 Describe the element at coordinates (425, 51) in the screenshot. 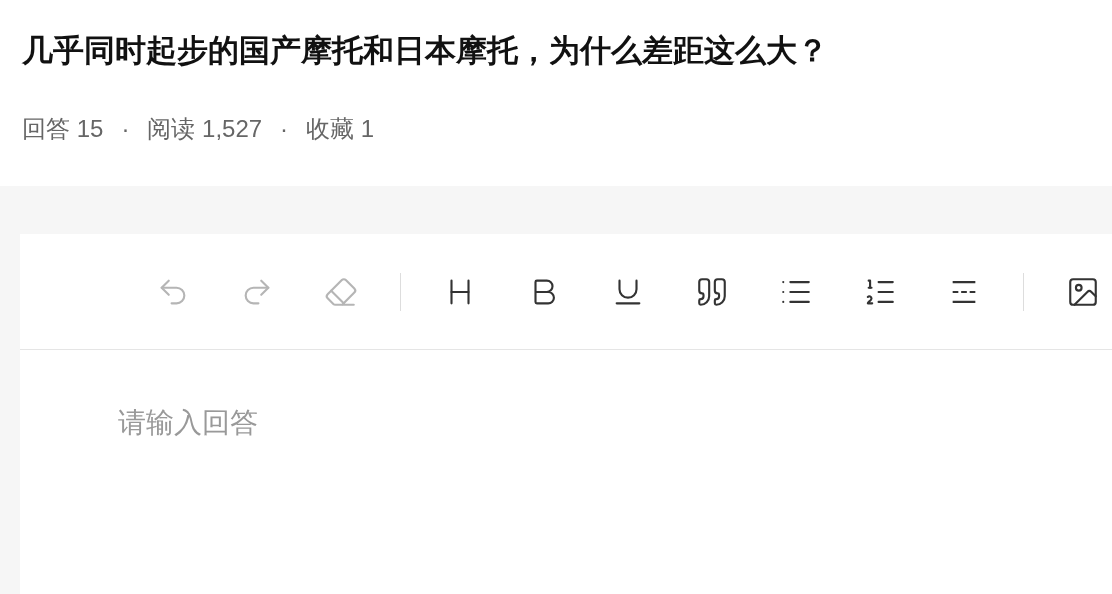

I see `question-title: 几乎同时起步的国产摩托和日本摩托，为什么差距这么大？` at that location.